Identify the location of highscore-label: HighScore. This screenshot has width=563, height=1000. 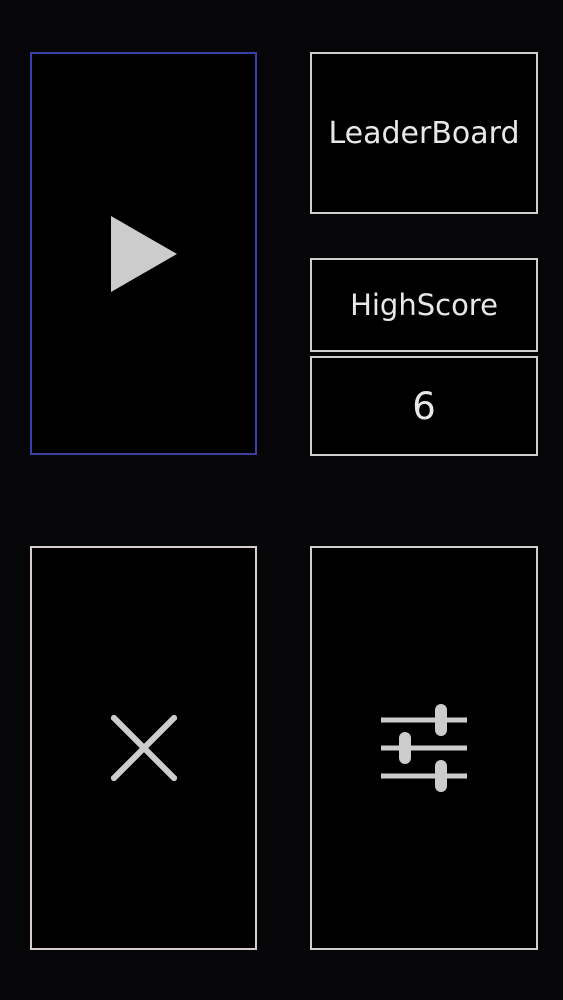
(424, 305).